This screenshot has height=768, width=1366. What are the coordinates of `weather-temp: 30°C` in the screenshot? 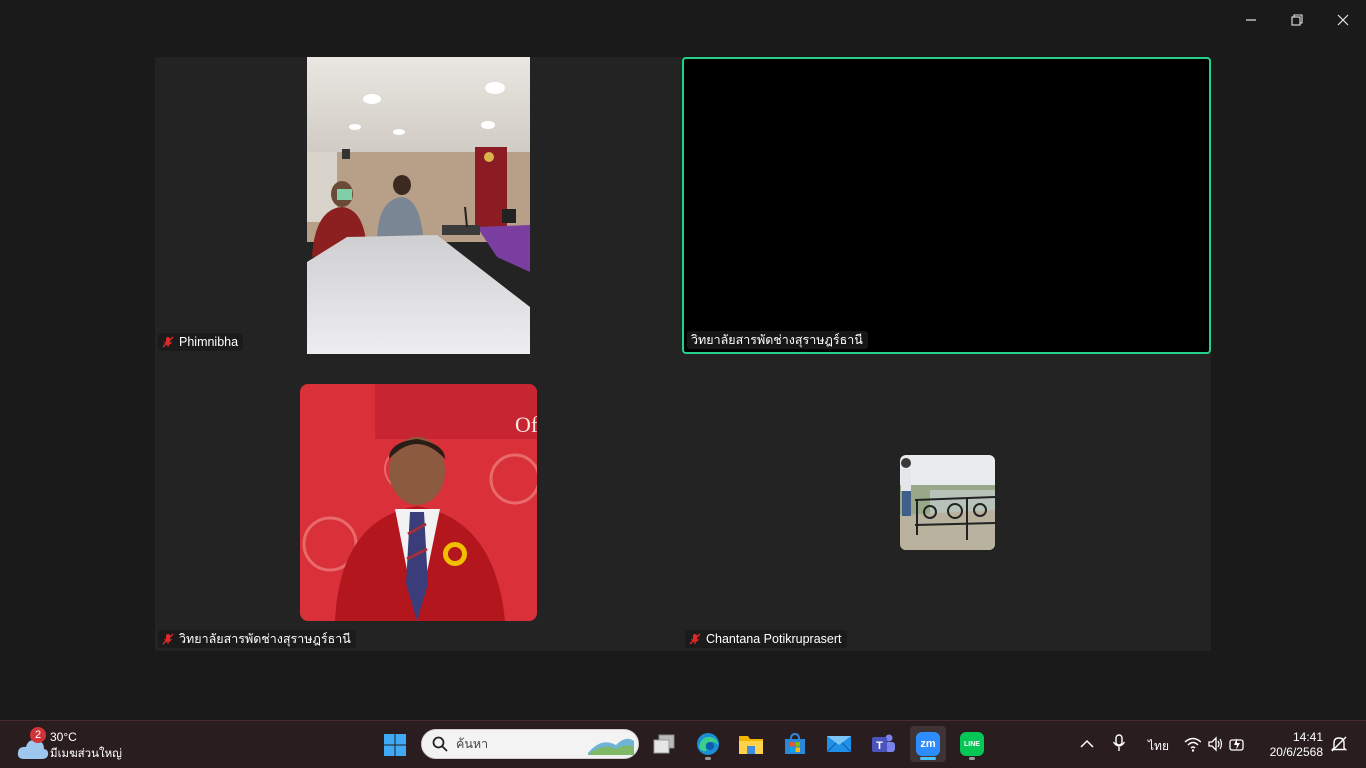 It's located at (63, 737).